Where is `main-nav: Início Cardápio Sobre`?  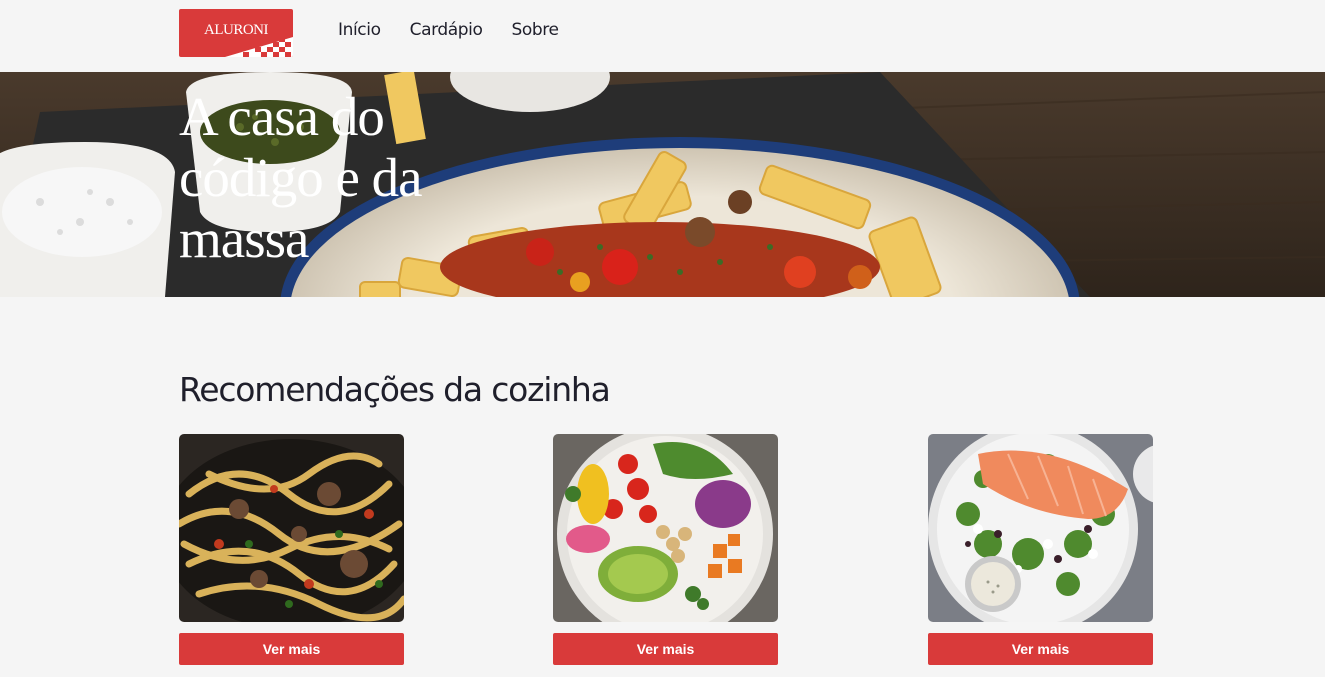
main-nav: Início Cardápio Sobre is located at coordinates (448, 30).